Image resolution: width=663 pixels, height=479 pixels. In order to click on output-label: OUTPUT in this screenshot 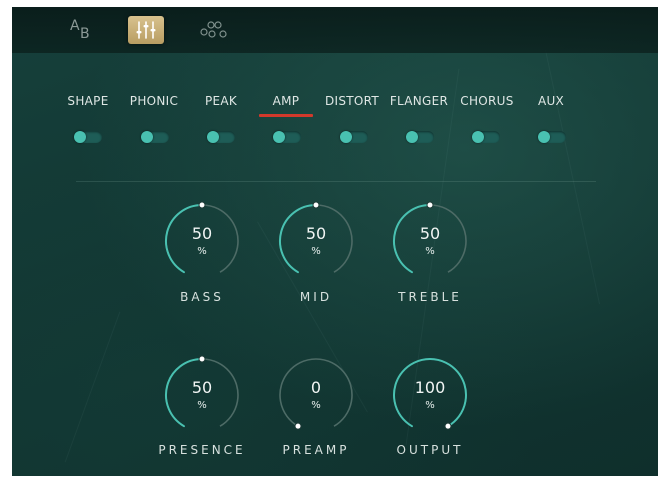, I will do `click(430, 450)`.